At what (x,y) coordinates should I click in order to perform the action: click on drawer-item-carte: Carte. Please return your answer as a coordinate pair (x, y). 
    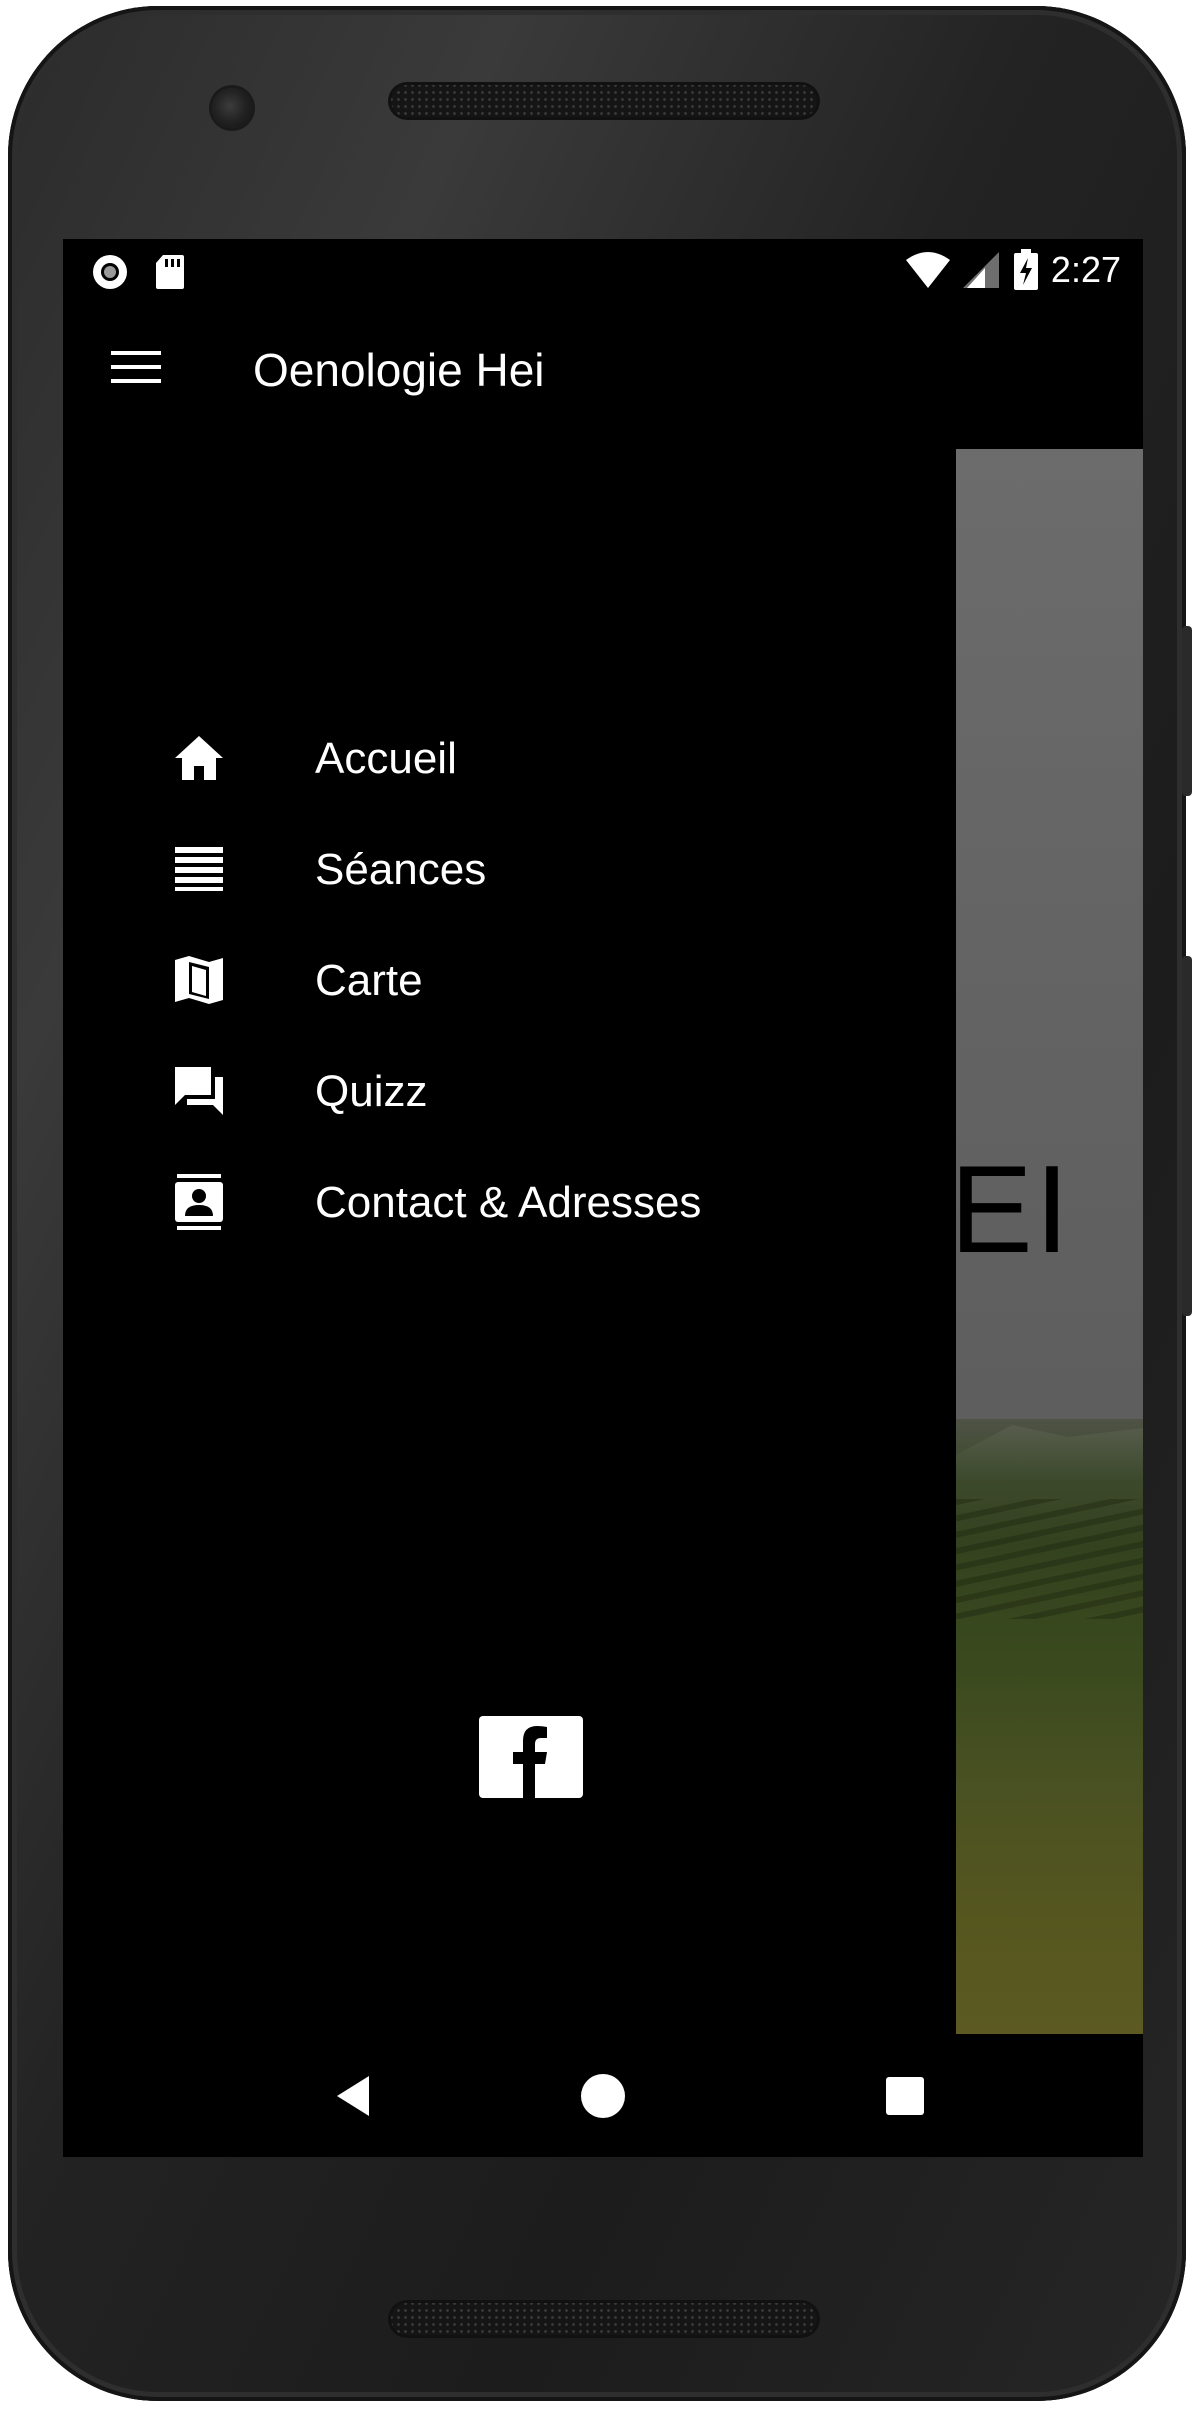
    Looking at the image, I should click on (509, 978).